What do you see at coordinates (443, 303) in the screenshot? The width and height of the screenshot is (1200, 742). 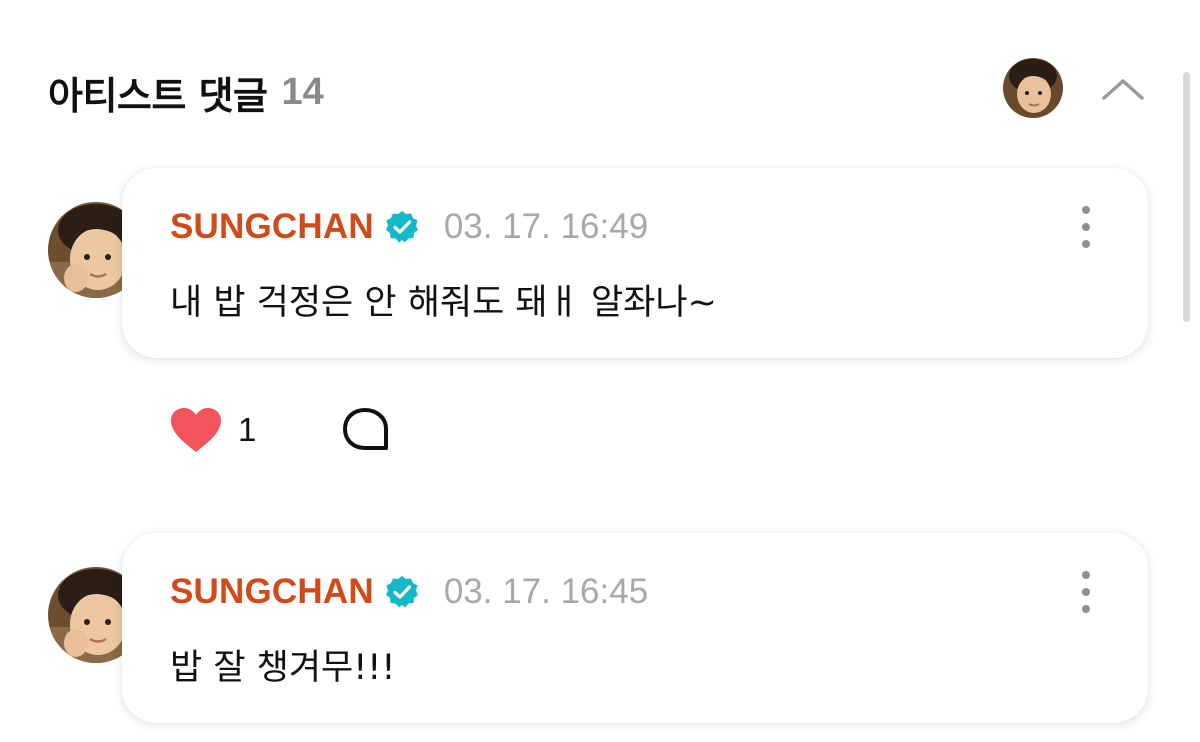 I see `comment-text: 내 밥 걱정은 안 해줘도 돼ㅐ 알좌나~` at bounding box center [443, 303].